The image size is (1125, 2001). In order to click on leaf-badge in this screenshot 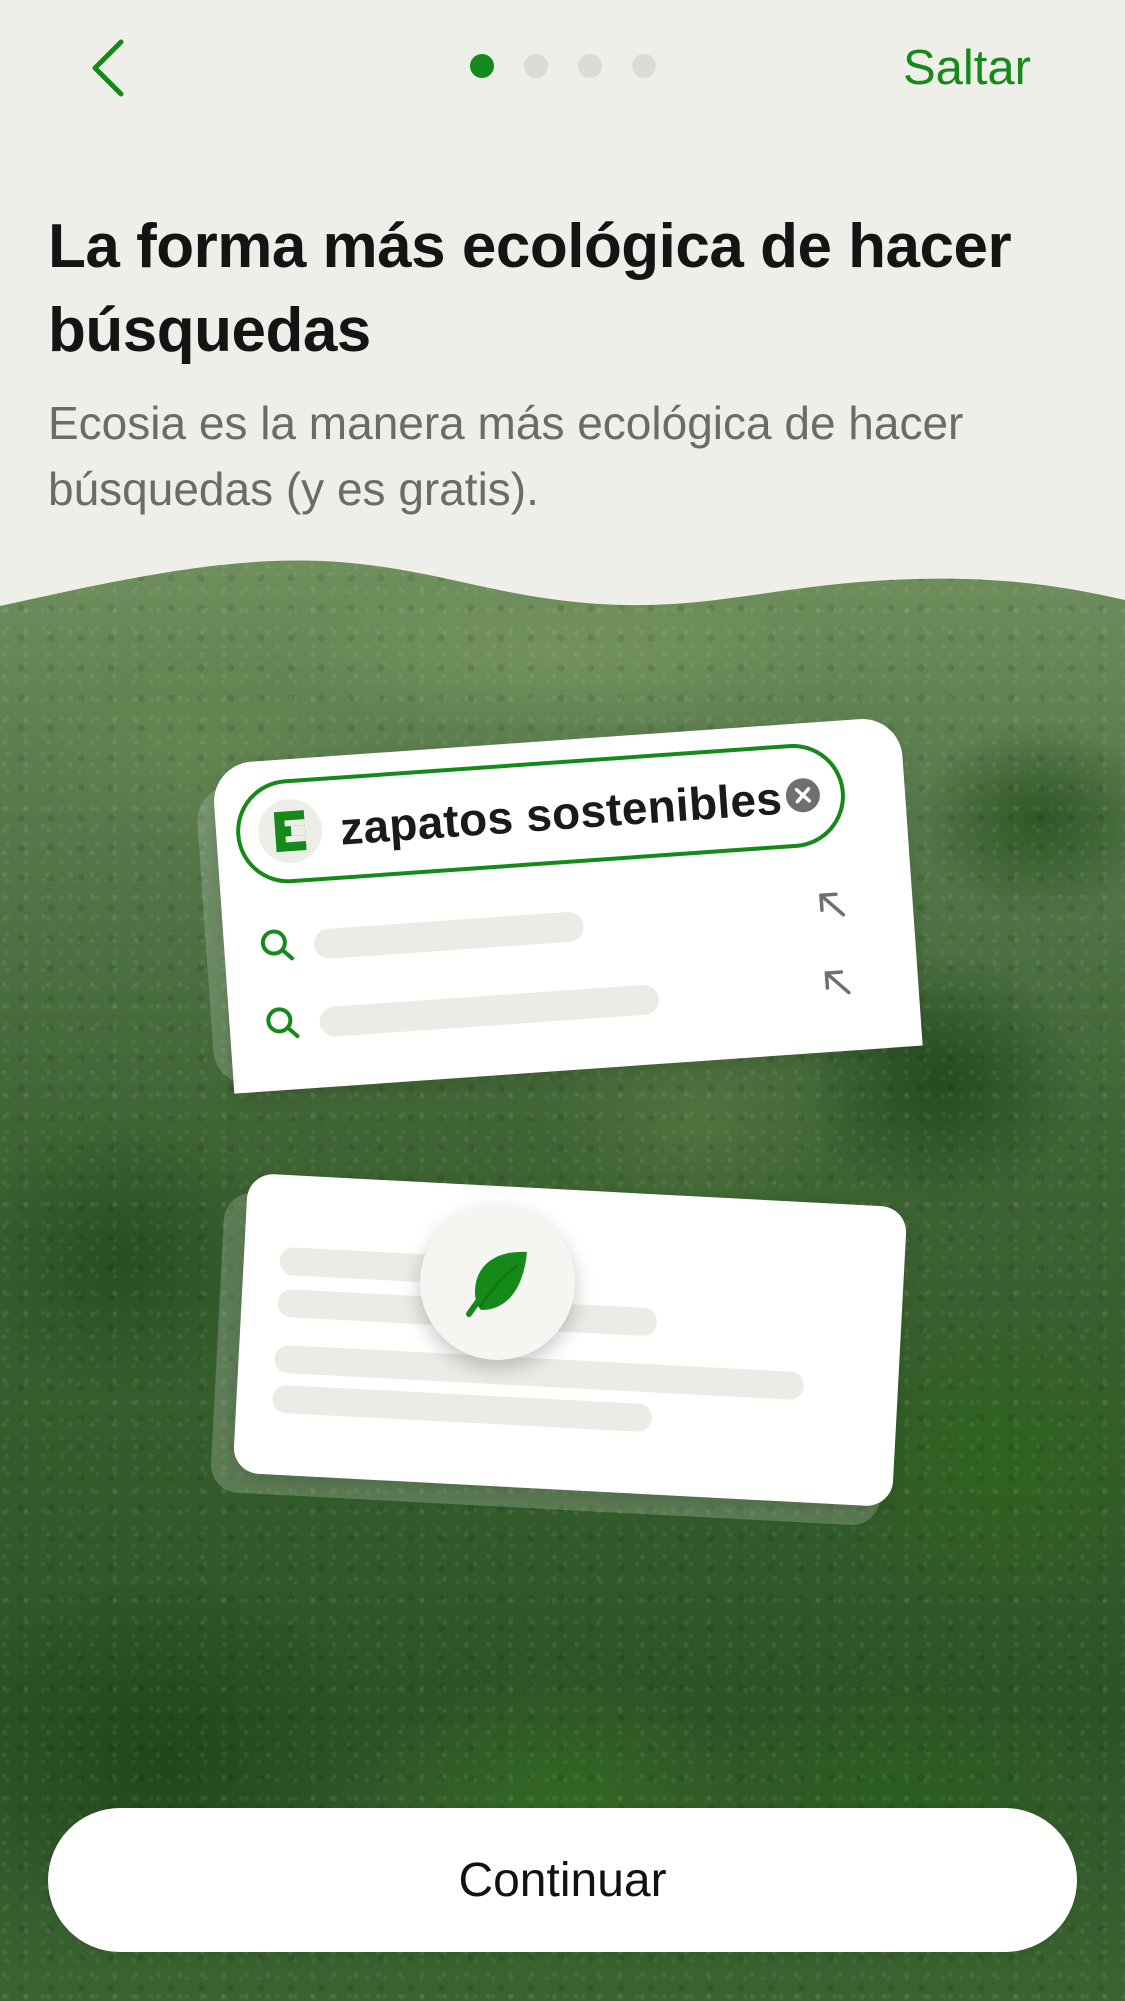, I will do `click(497, 1282)`.